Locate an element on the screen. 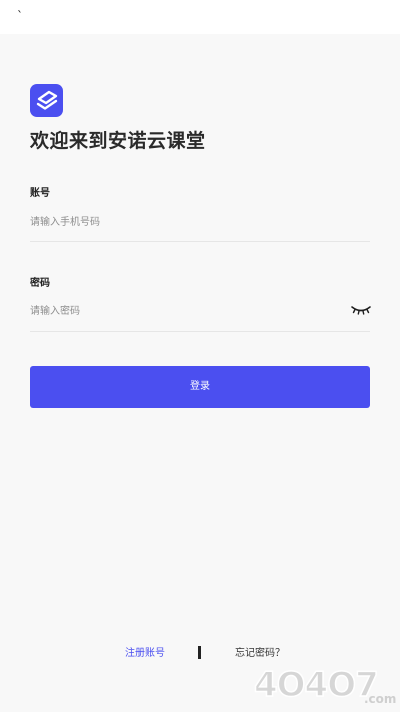  account-divider is located at coordinates (200, 241).